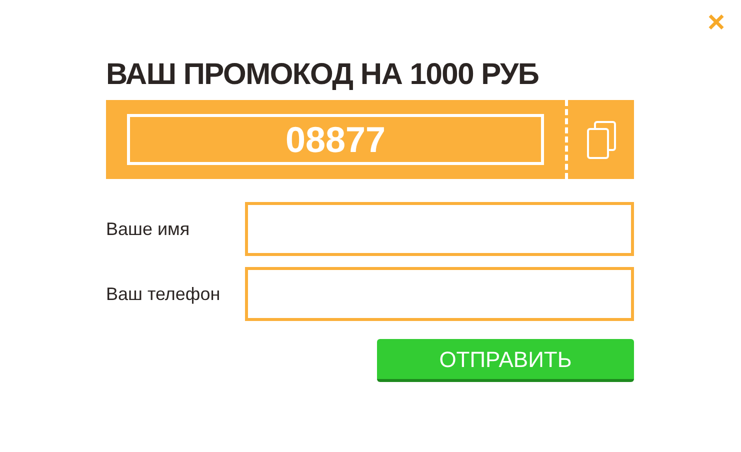  Describe the element at coordinates (164, 294) in the screenshot. I see `field-label: Ваш телефон` at that location.